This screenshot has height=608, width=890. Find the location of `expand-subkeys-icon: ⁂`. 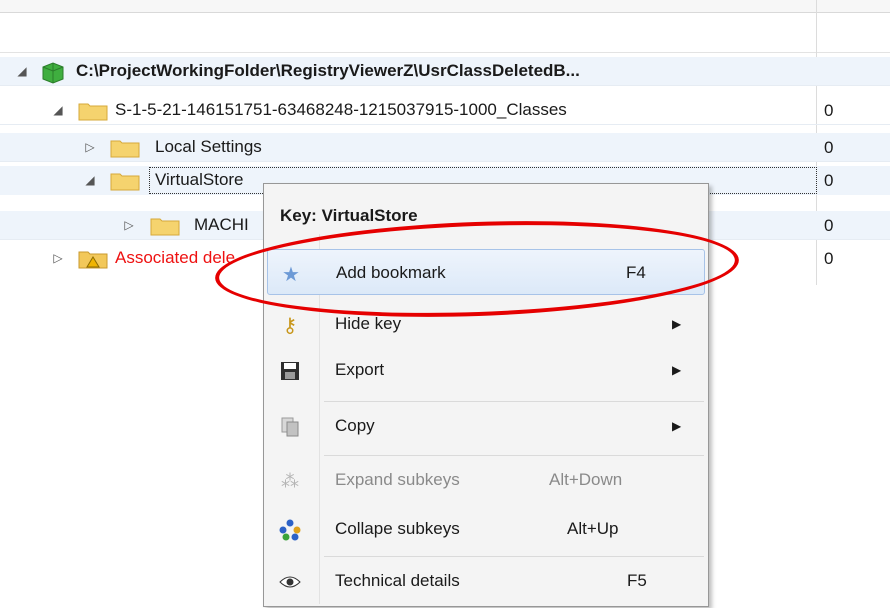

expand-subkeys-icon: ⁂ is located at coordinates (290, 480).